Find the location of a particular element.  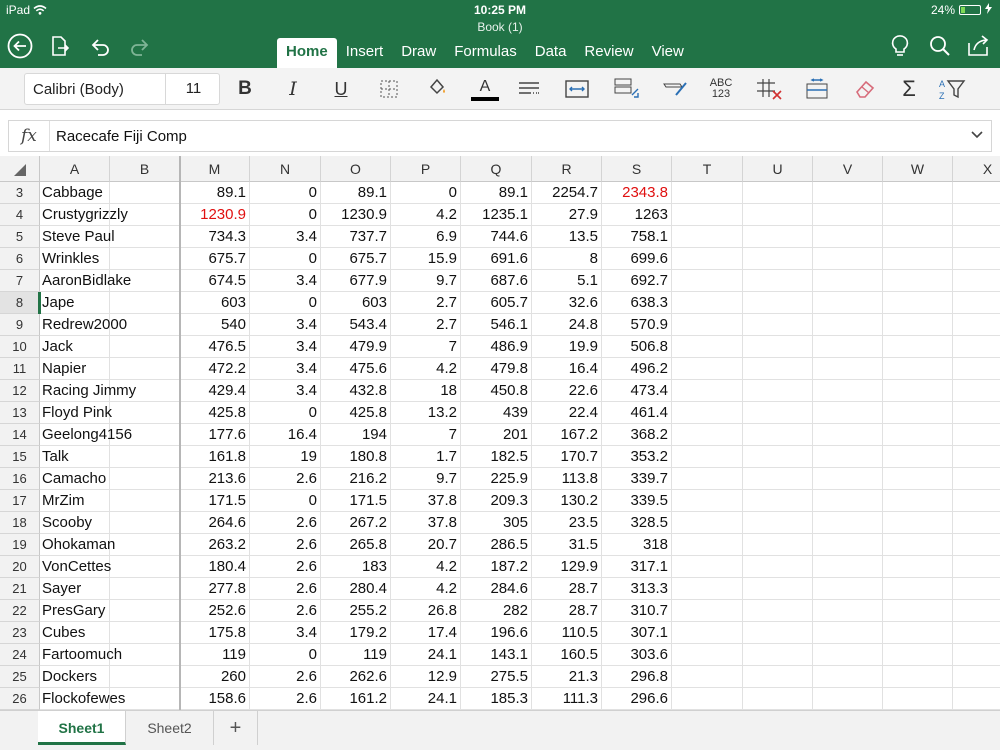

cell-o22: 255.2 is located at coordinates (356, 611).